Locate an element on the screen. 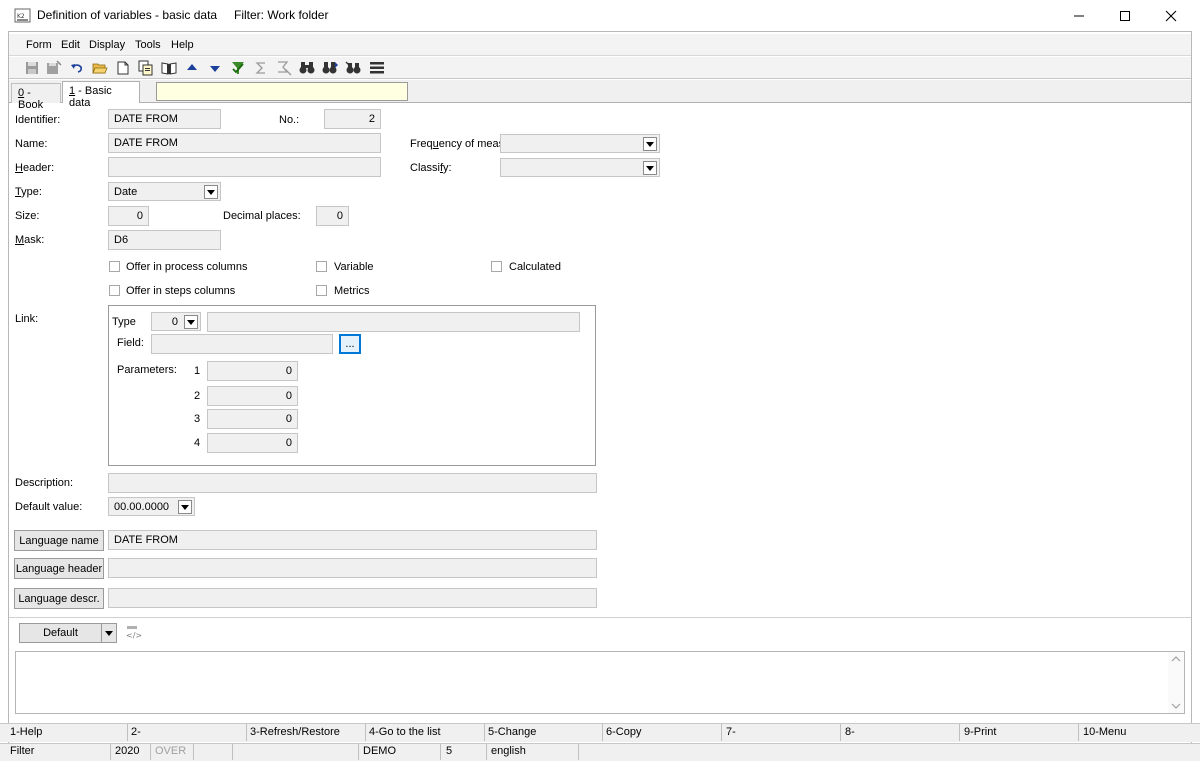 The height and width of the screenshot is (768, 1200). open-folder-icon is located at coordinates (100, 68).